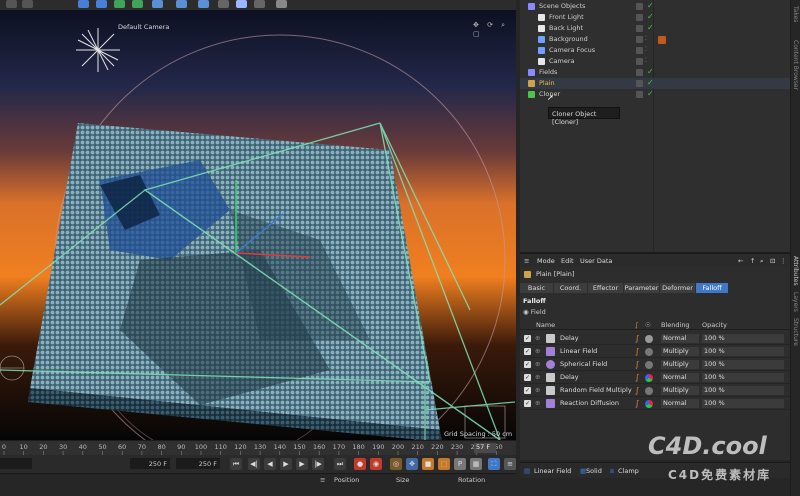 Image resolution: width=800 pixels, height=496 pixels. What do you see at coordinates (596, 261) in the screenshot?
I see `menu-user-data: User Data` at bounding box center [596, 261].